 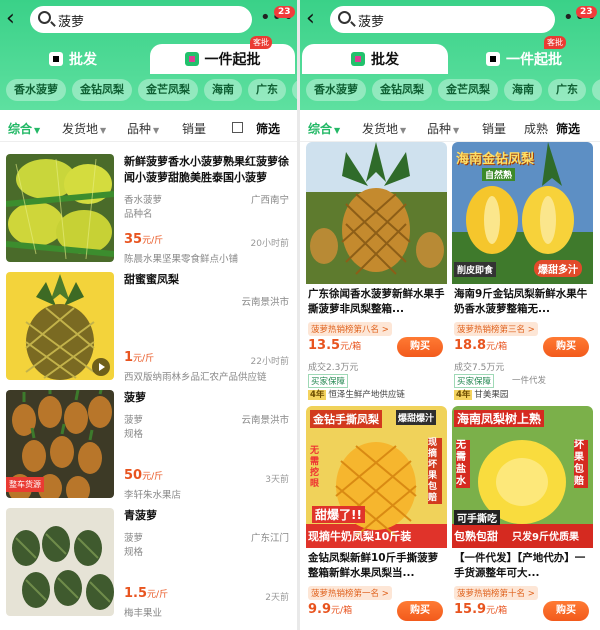 I want to click on tab-wholesale-label: 批发, so click(x=83, y=60).